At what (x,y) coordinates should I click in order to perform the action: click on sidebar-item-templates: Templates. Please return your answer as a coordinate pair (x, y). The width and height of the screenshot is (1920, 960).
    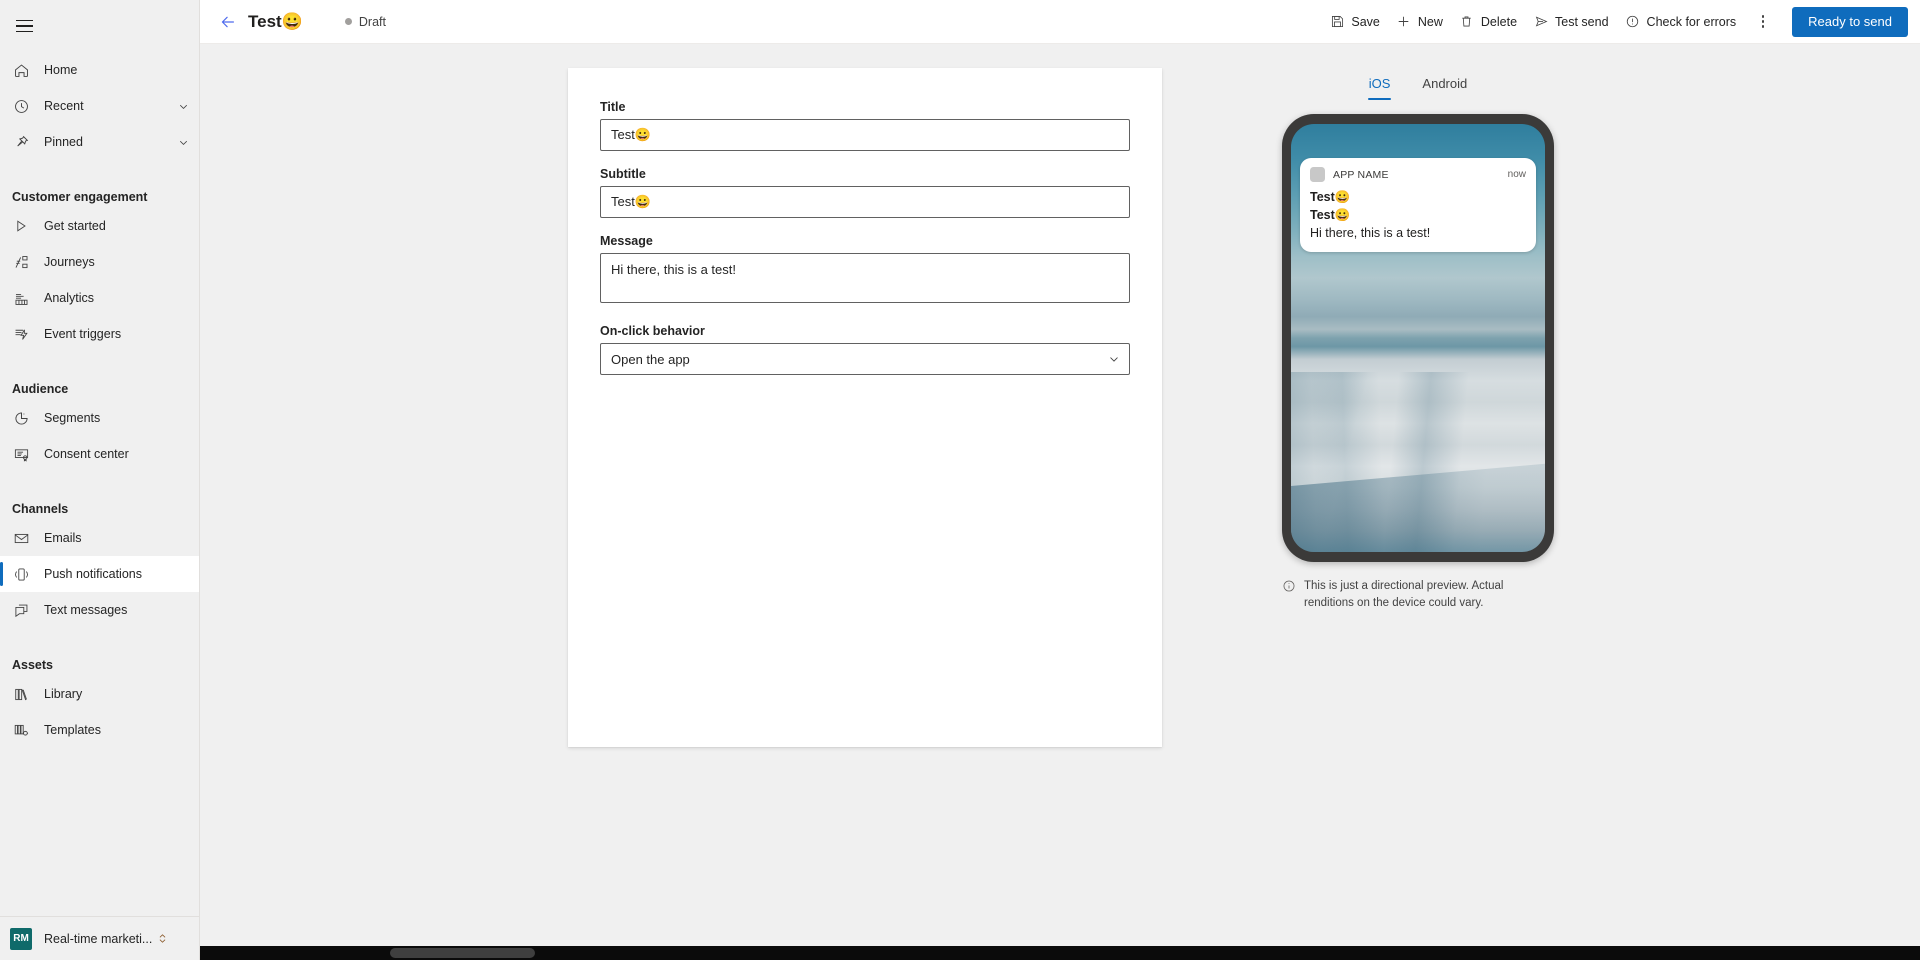
    Looking at the image, I should click on (99, 730).